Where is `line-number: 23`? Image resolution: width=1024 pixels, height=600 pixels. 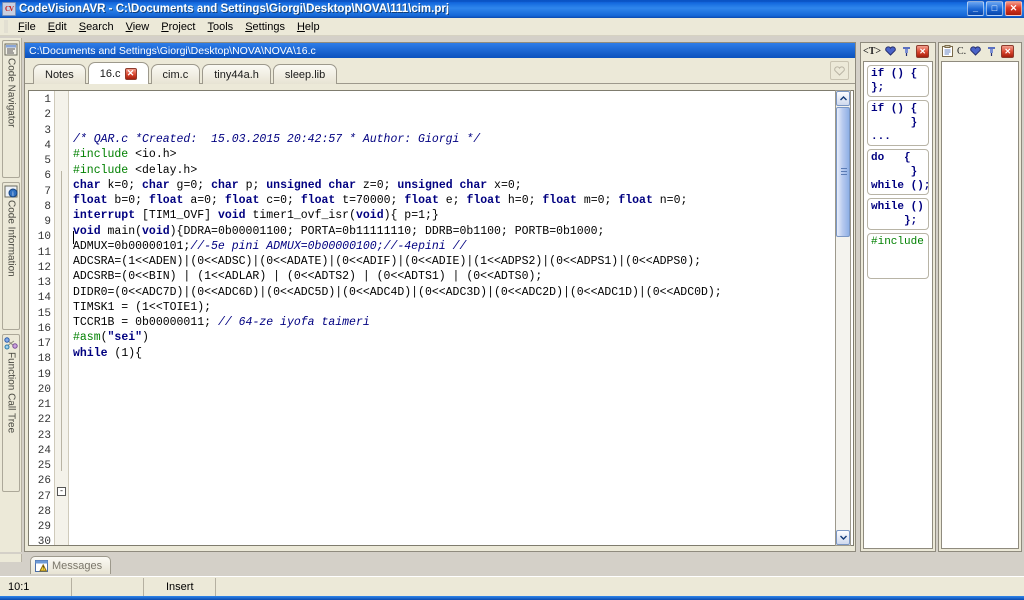
line-number: 23 is located at coordinates (44, 435).